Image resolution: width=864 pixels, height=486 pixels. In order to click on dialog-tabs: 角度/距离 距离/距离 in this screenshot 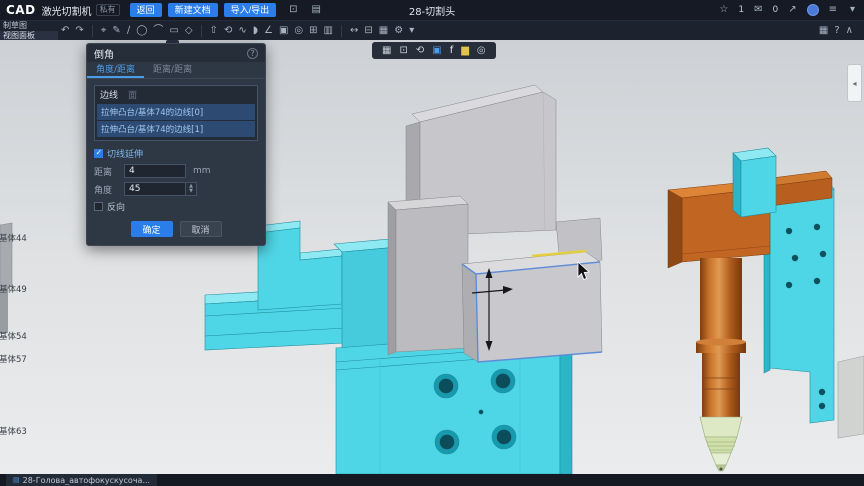, I will do `click(176, 70)`.